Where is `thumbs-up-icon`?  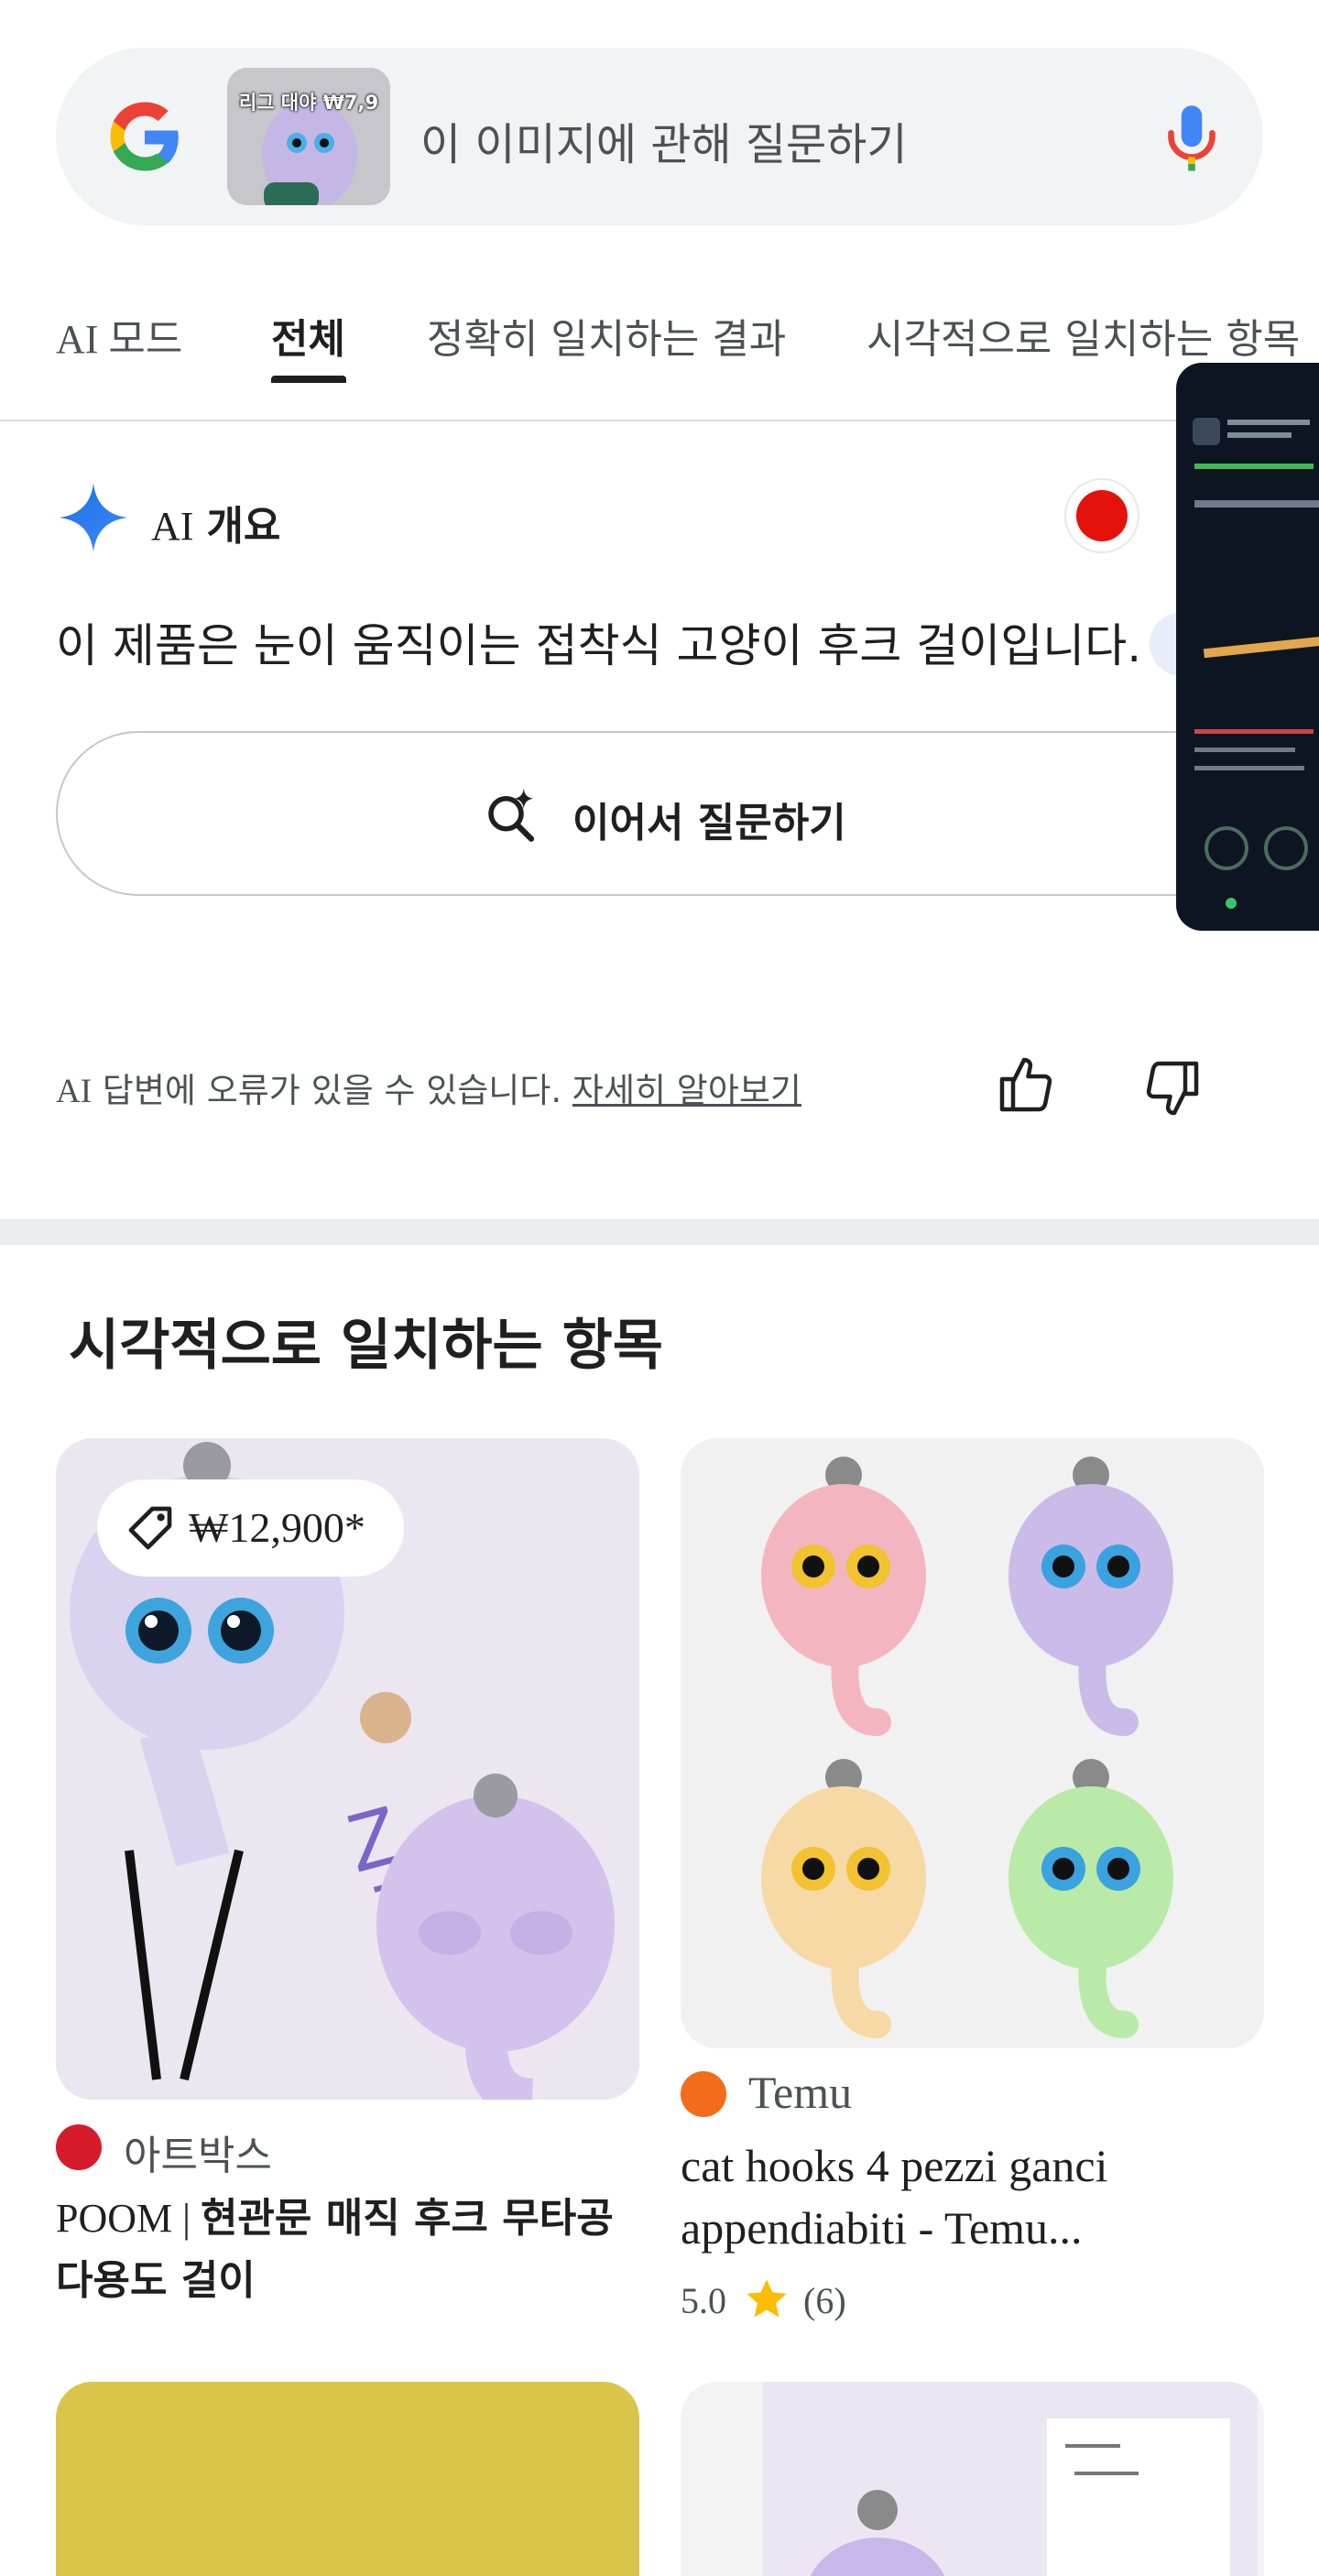 thumbs-up-icon is located at coordinates (1027, 1085).